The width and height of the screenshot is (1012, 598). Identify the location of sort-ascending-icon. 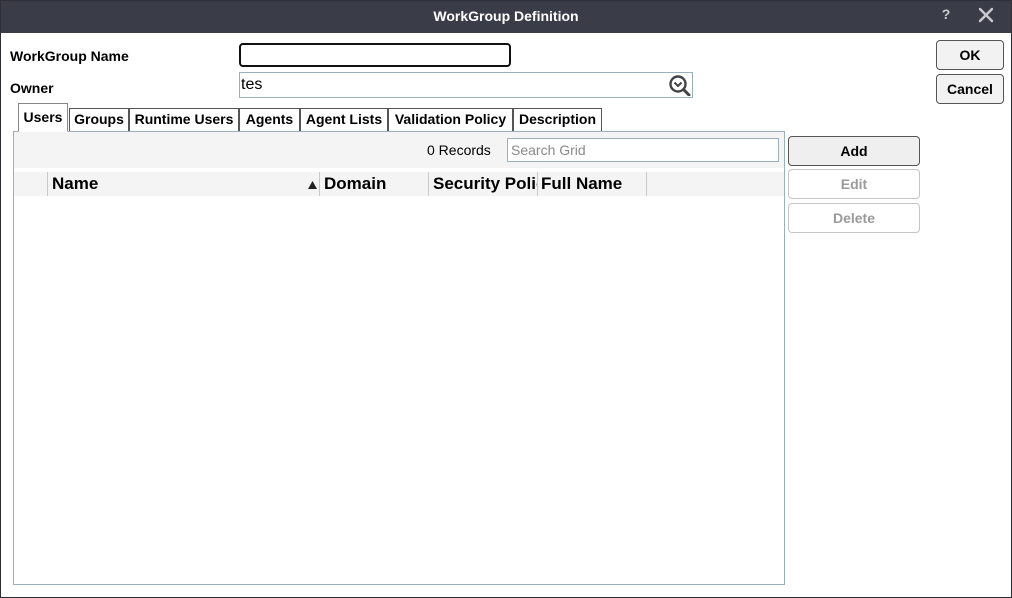
(312, 185).